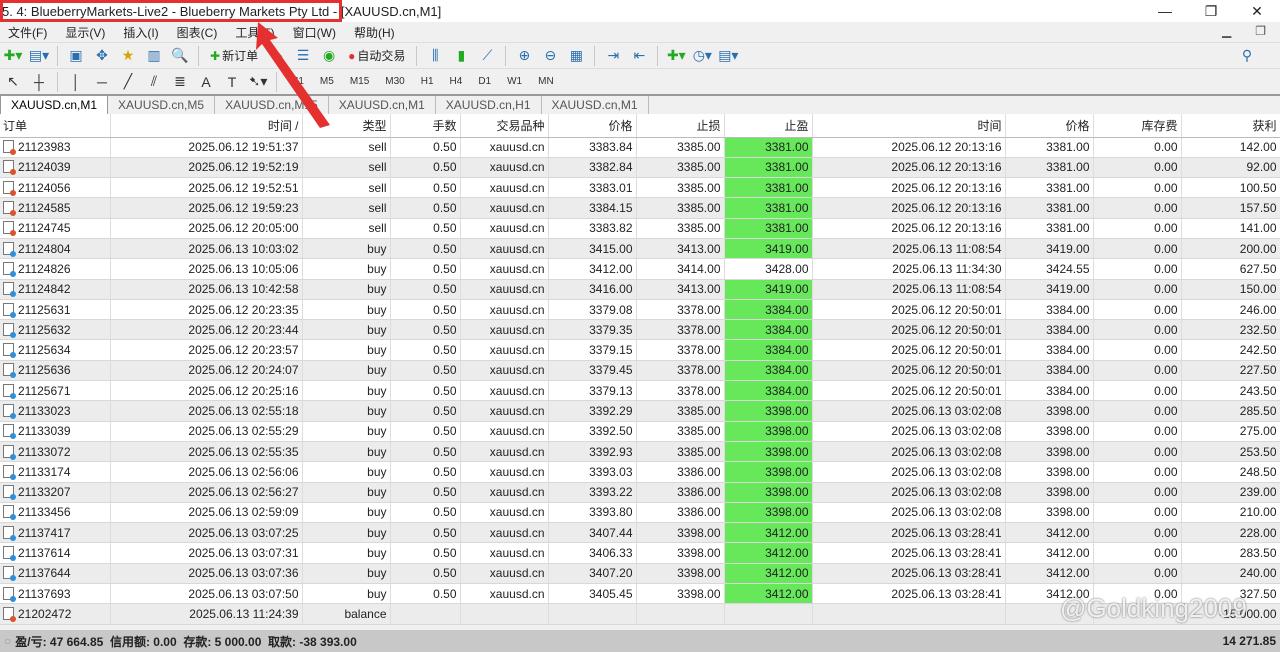  I want to click on timeframe-m5: M5, so click(327, 81).